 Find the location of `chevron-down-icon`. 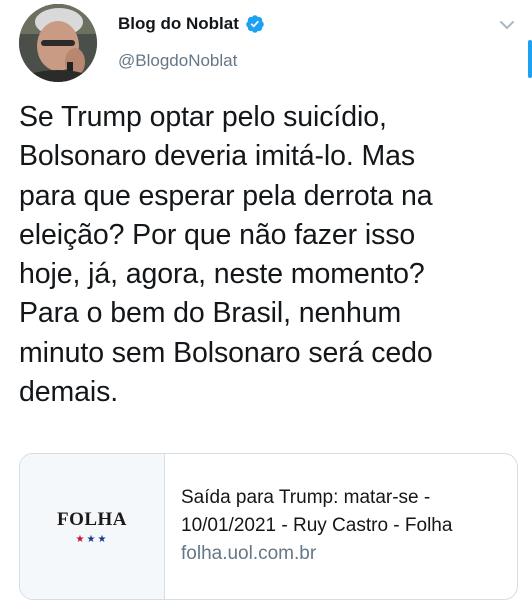

chevron-down-icon is located at coordinates (507, 25).